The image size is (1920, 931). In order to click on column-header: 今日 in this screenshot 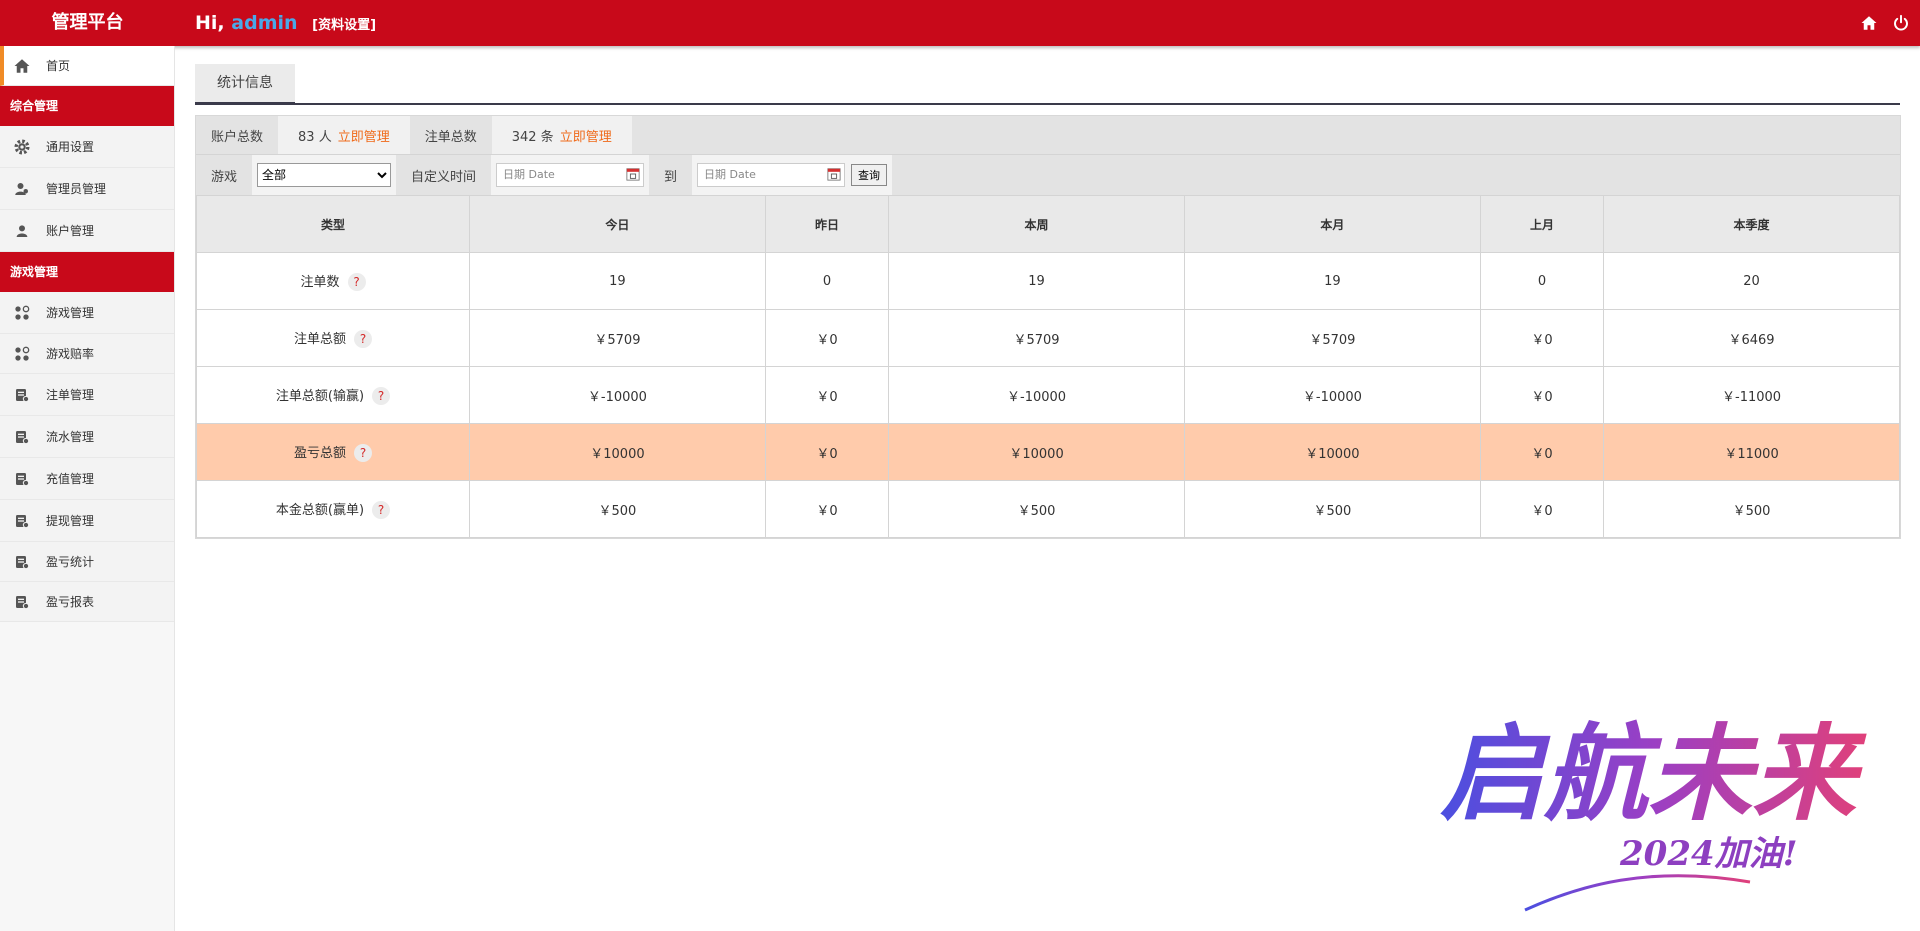, I will do `click(617, 224)`.